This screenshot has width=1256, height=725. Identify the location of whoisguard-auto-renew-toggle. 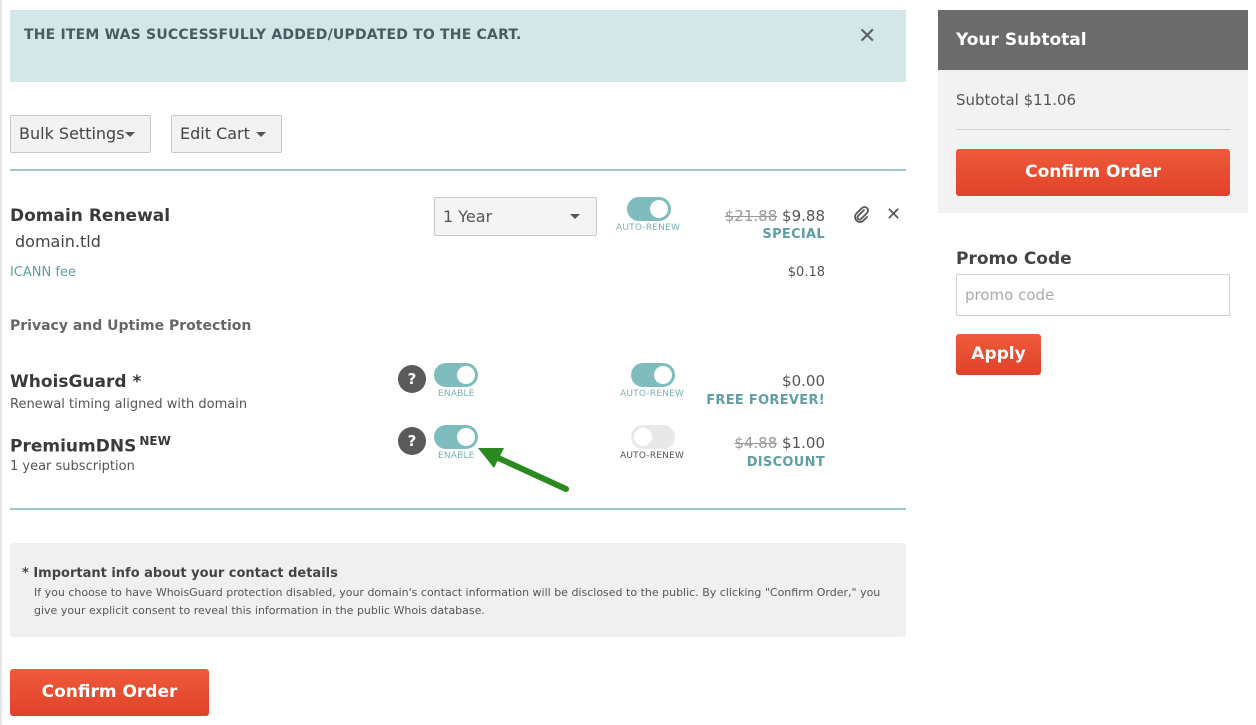
(653, 375).